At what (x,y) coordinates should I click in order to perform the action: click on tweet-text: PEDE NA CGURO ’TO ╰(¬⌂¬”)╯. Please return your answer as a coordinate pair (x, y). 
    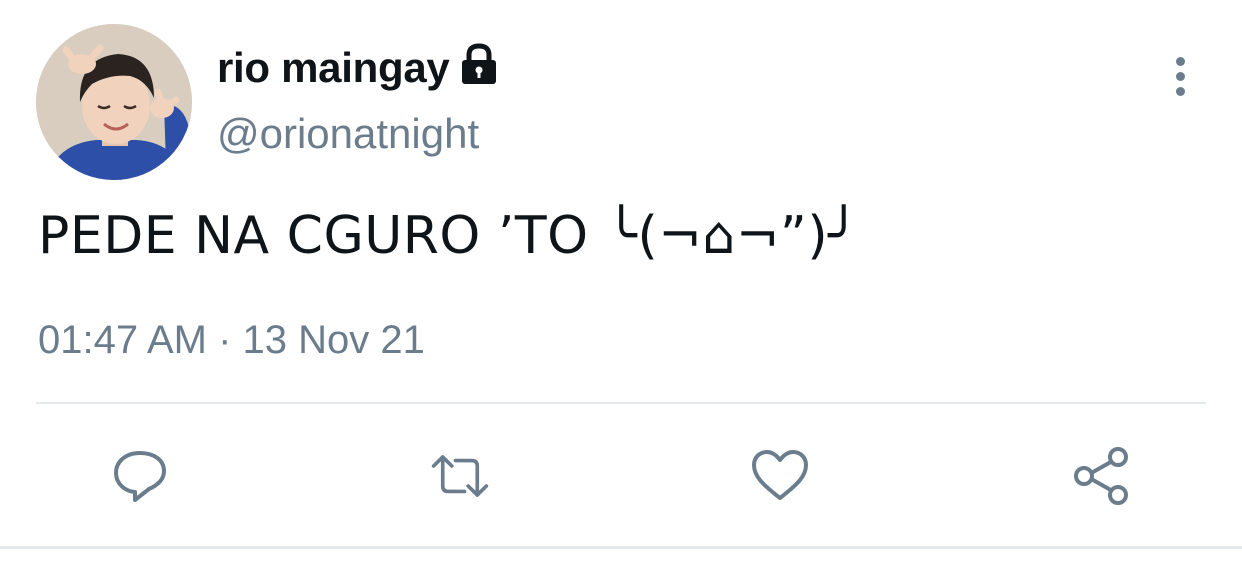
    Looking at the image, I should click on (449, 236).